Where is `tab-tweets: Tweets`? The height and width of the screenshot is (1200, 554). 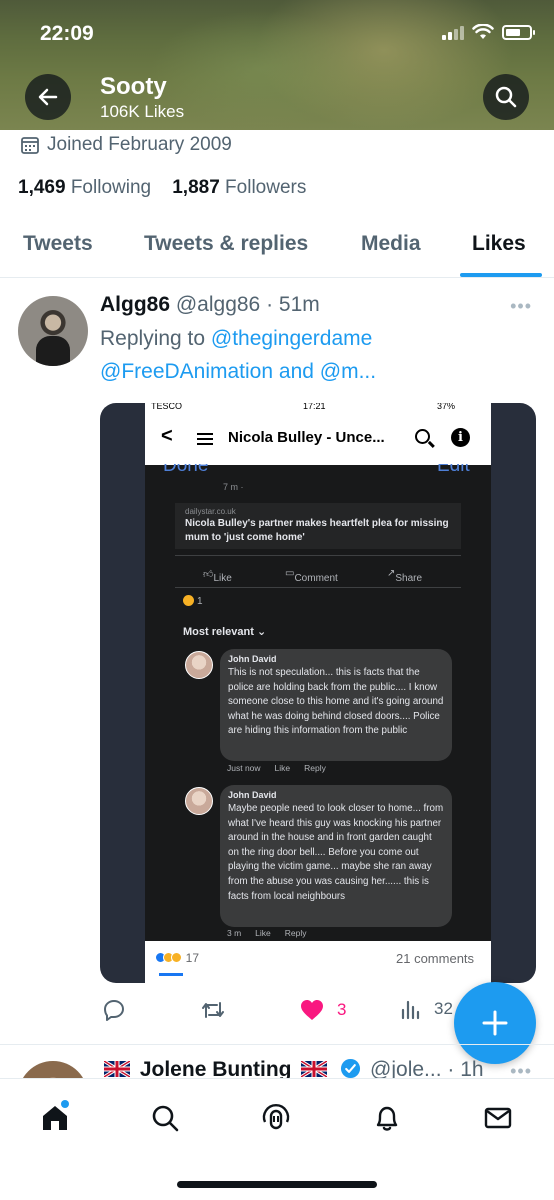 tab-tweets: Tweets is located at coordinates (58, 244).